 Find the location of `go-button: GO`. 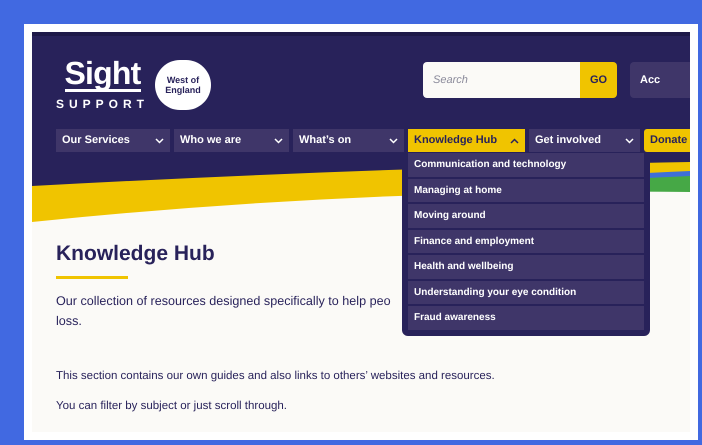

go-button: GO is located at coordinates (598, 80).